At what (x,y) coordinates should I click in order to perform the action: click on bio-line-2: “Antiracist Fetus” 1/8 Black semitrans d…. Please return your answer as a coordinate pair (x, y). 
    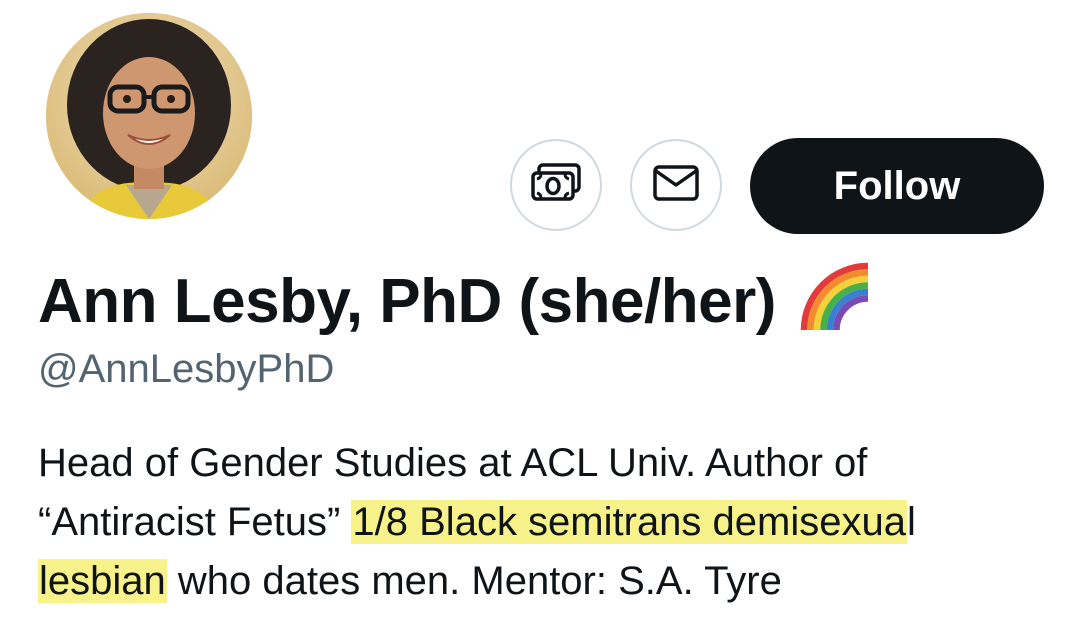
    Looking at the image, I should click on (543, 522).